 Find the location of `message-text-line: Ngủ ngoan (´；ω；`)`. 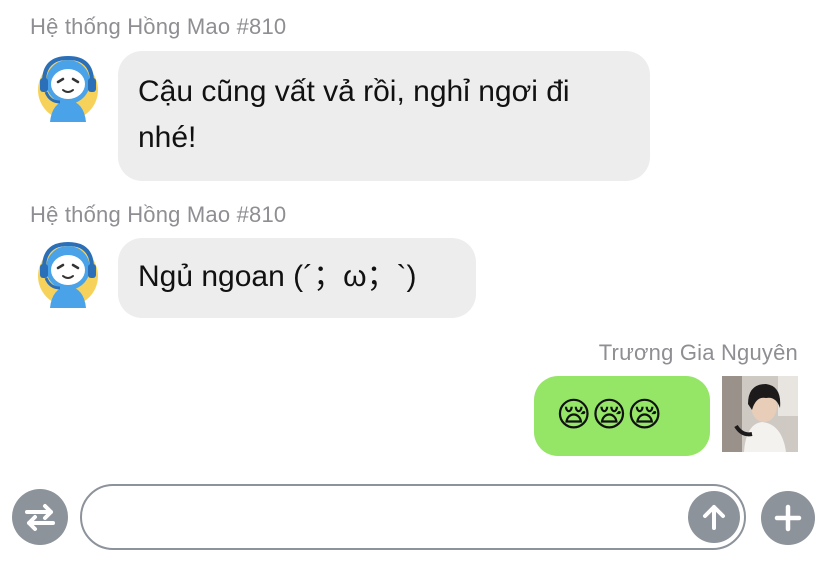

message-text-line: Ngủ ngoan (´；ω；`) is located at coordinates (277, 276).